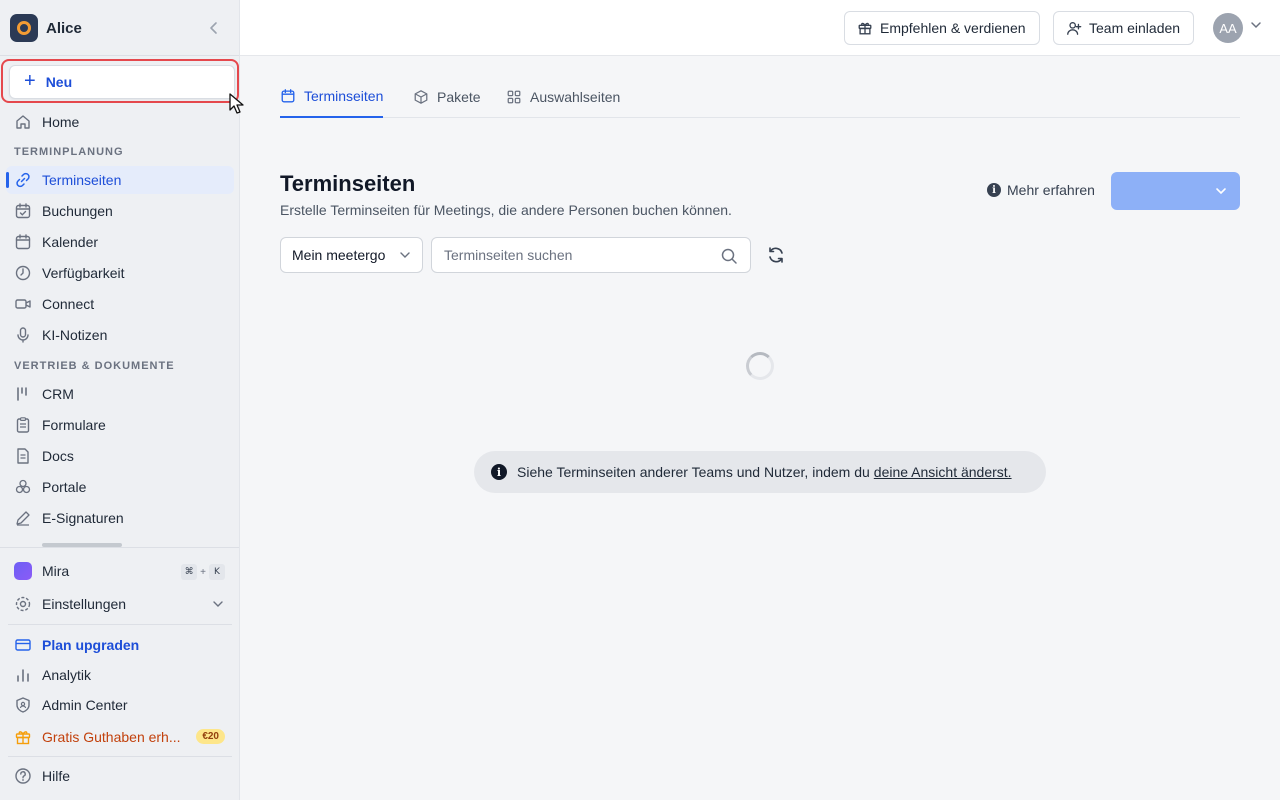 The width and height of the screenshot is (1280, 800). I want to click on mira-icon, so click(23, 571).